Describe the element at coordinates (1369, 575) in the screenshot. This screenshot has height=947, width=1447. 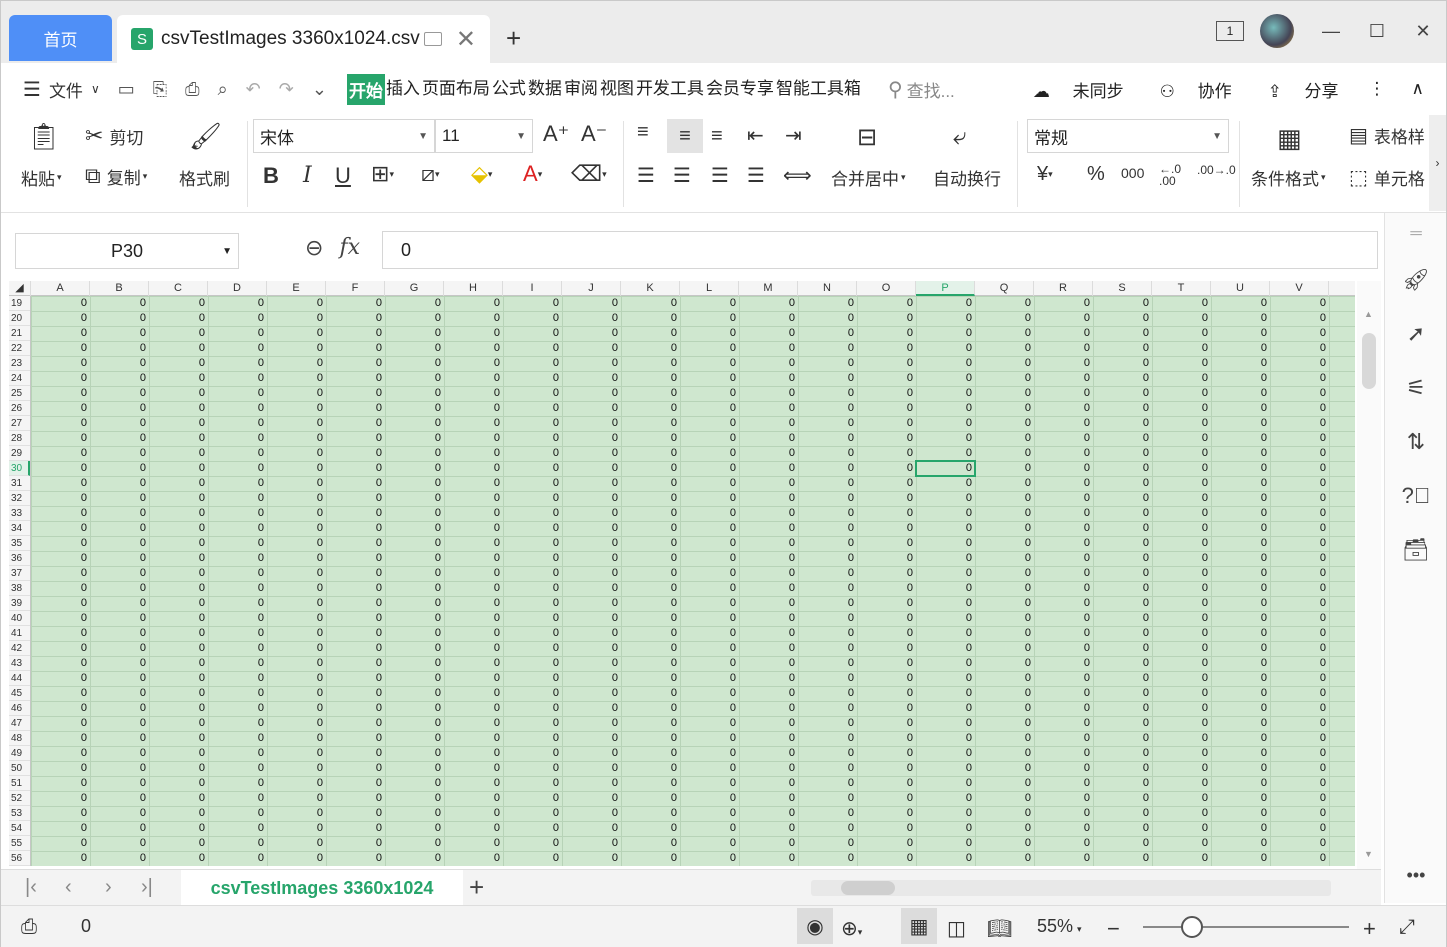
I see `vertical-scrollbar: ▲ ▼` at that location.